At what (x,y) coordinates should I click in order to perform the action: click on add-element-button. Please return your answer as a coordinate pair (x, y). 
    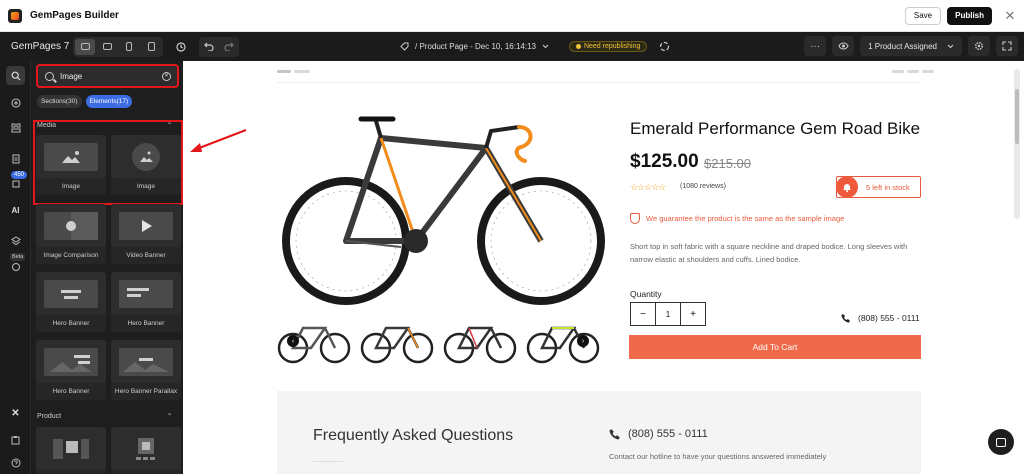
    Looking at the image, I should click on (15, 102).